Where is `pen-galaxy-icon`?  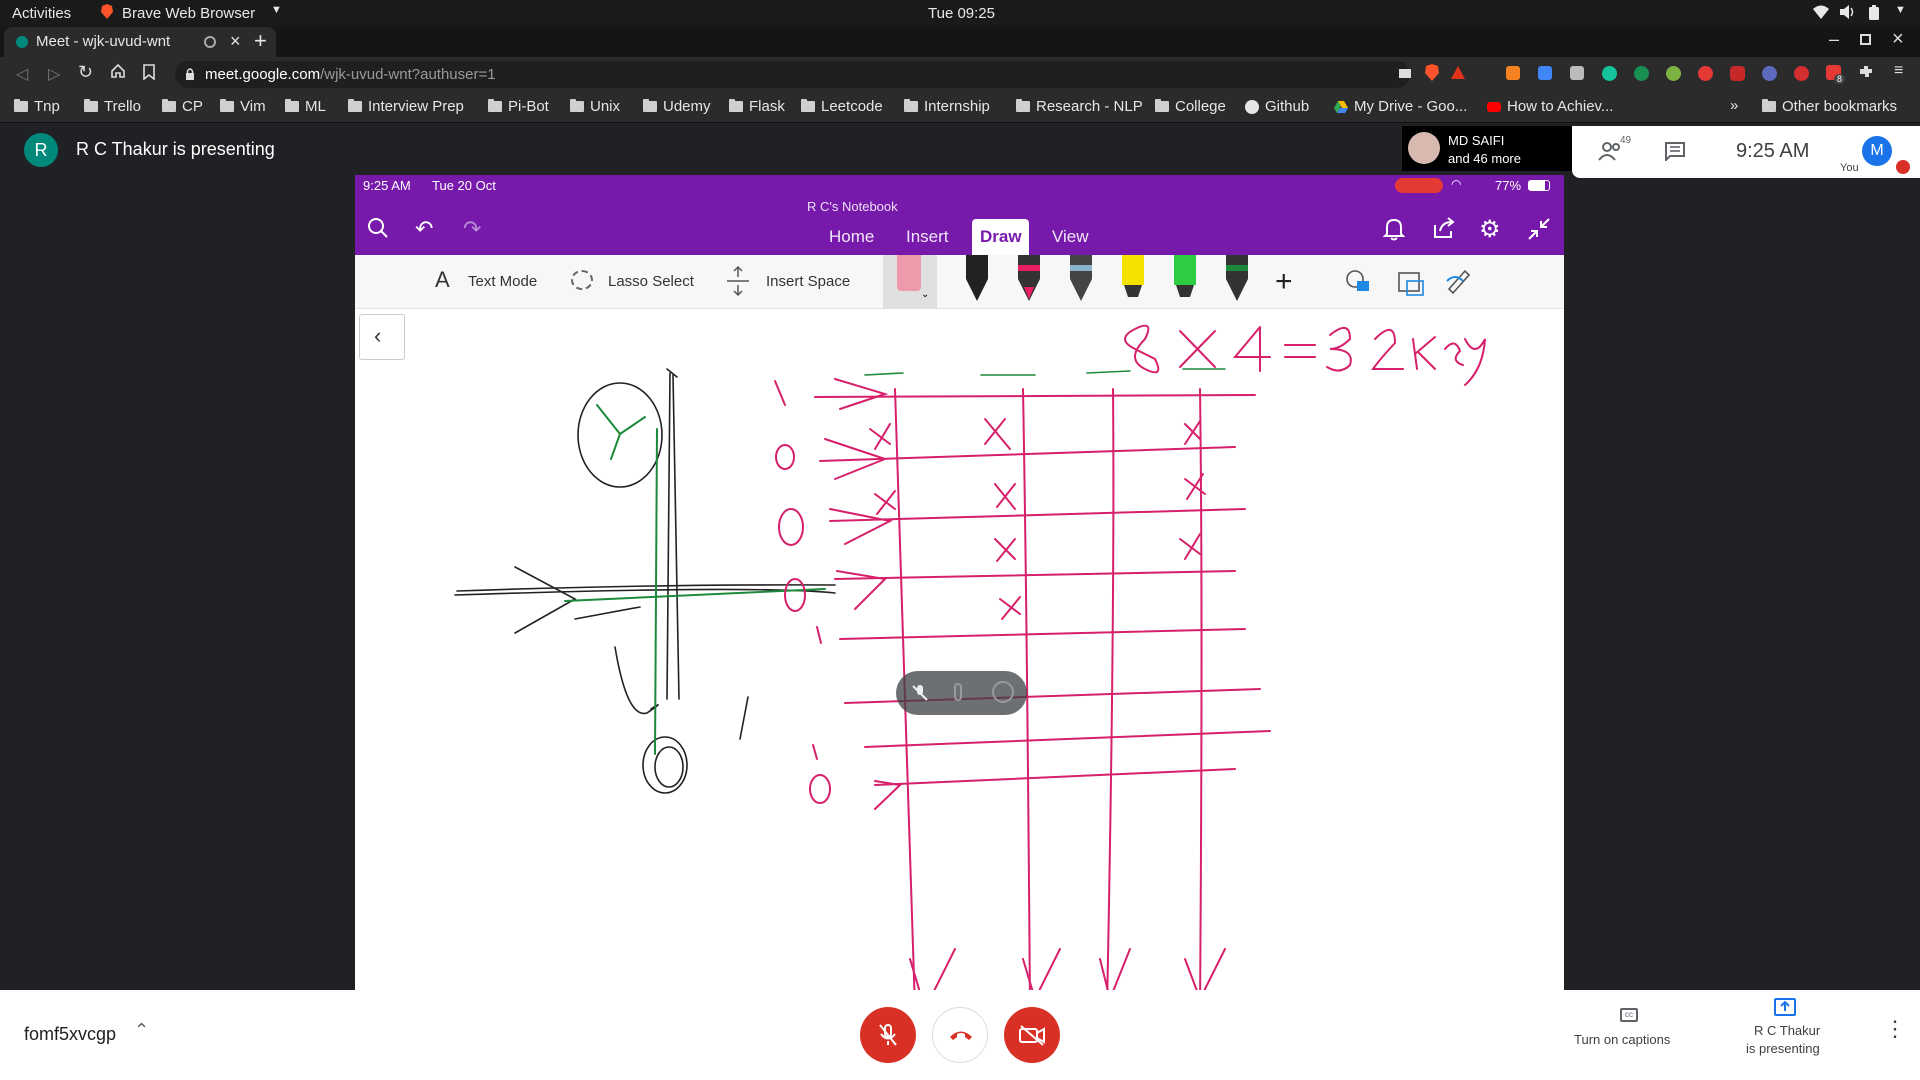 pen-galaxy-icon is located at coordinates (1081, 279).